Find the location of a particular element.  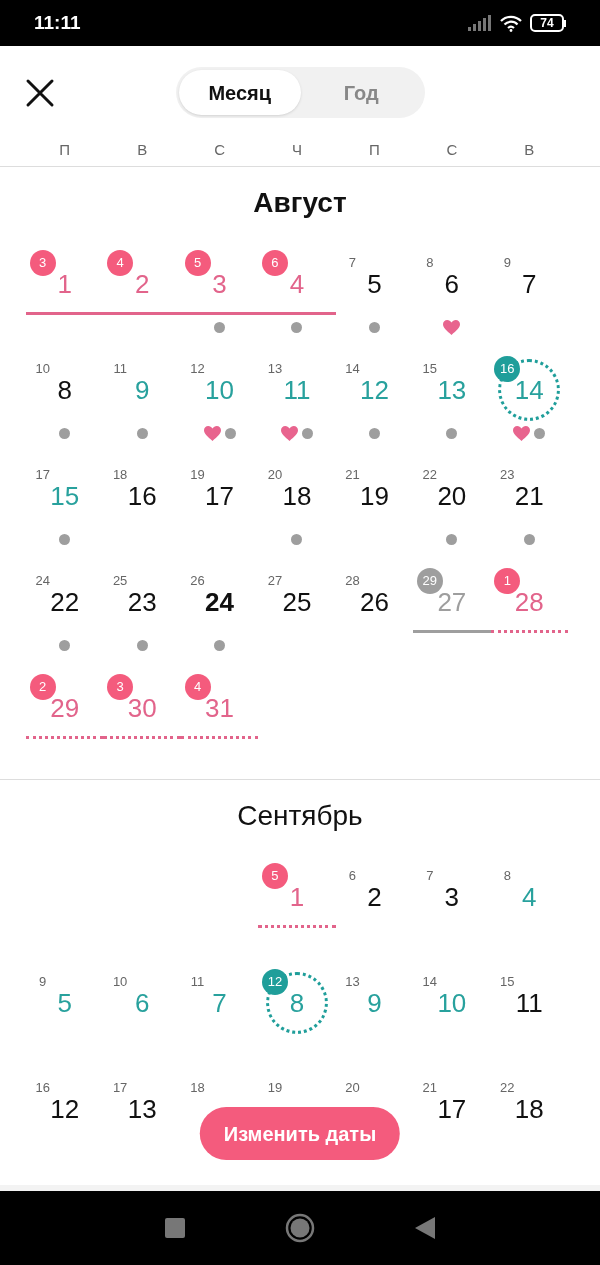

cycle-day: 12 is located at coordinates (197, 369).